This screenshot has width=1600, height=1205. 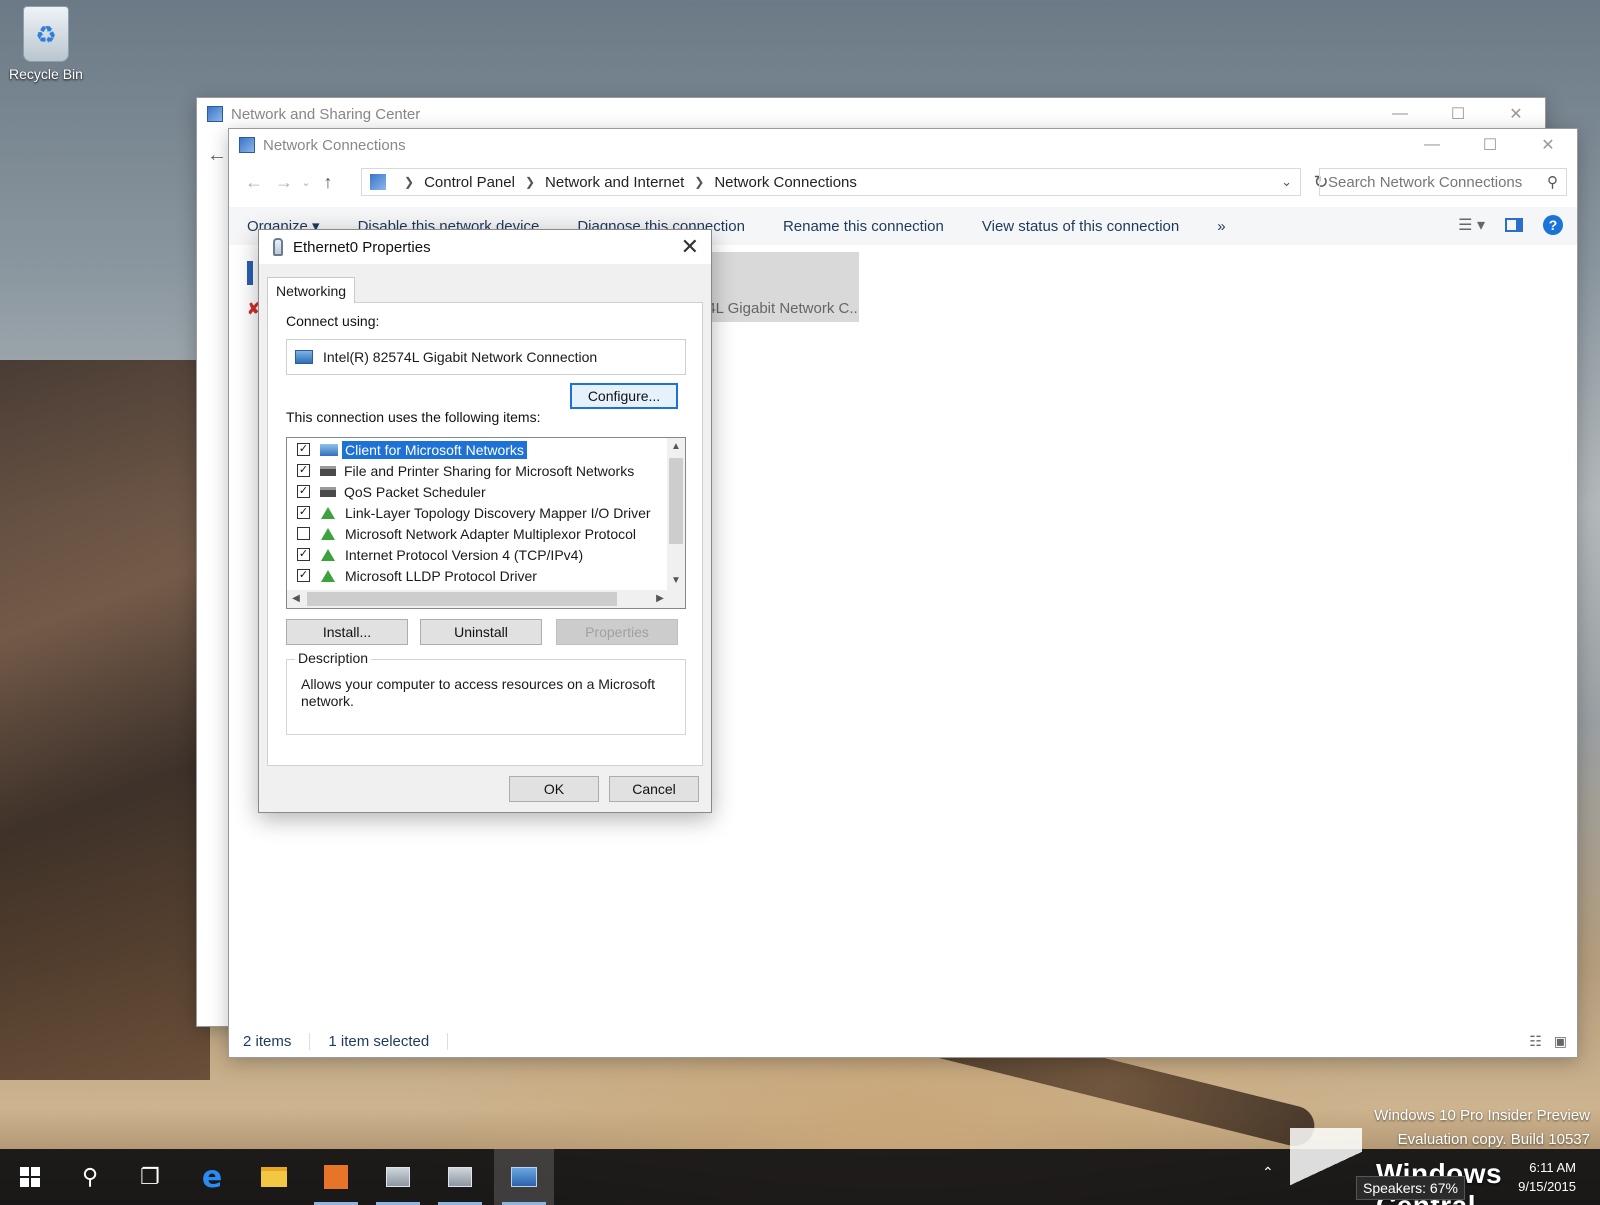 I want to click on speakers-tooltip: Speakers: 67%, so click(x=1410, y=1188).